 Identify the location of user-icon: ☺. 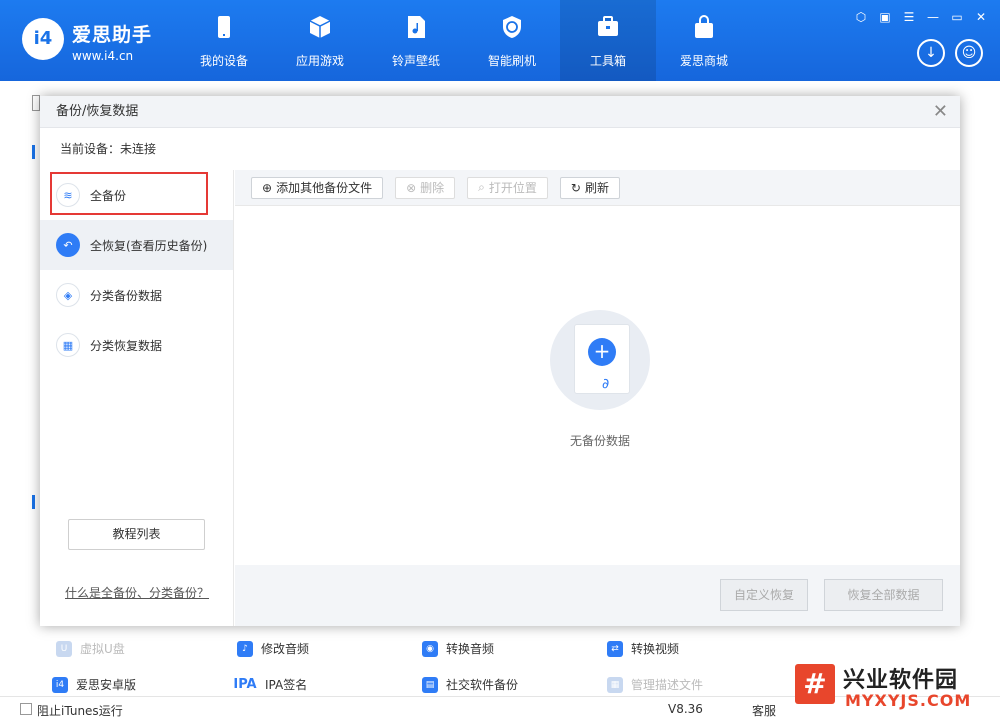
(969, 53).